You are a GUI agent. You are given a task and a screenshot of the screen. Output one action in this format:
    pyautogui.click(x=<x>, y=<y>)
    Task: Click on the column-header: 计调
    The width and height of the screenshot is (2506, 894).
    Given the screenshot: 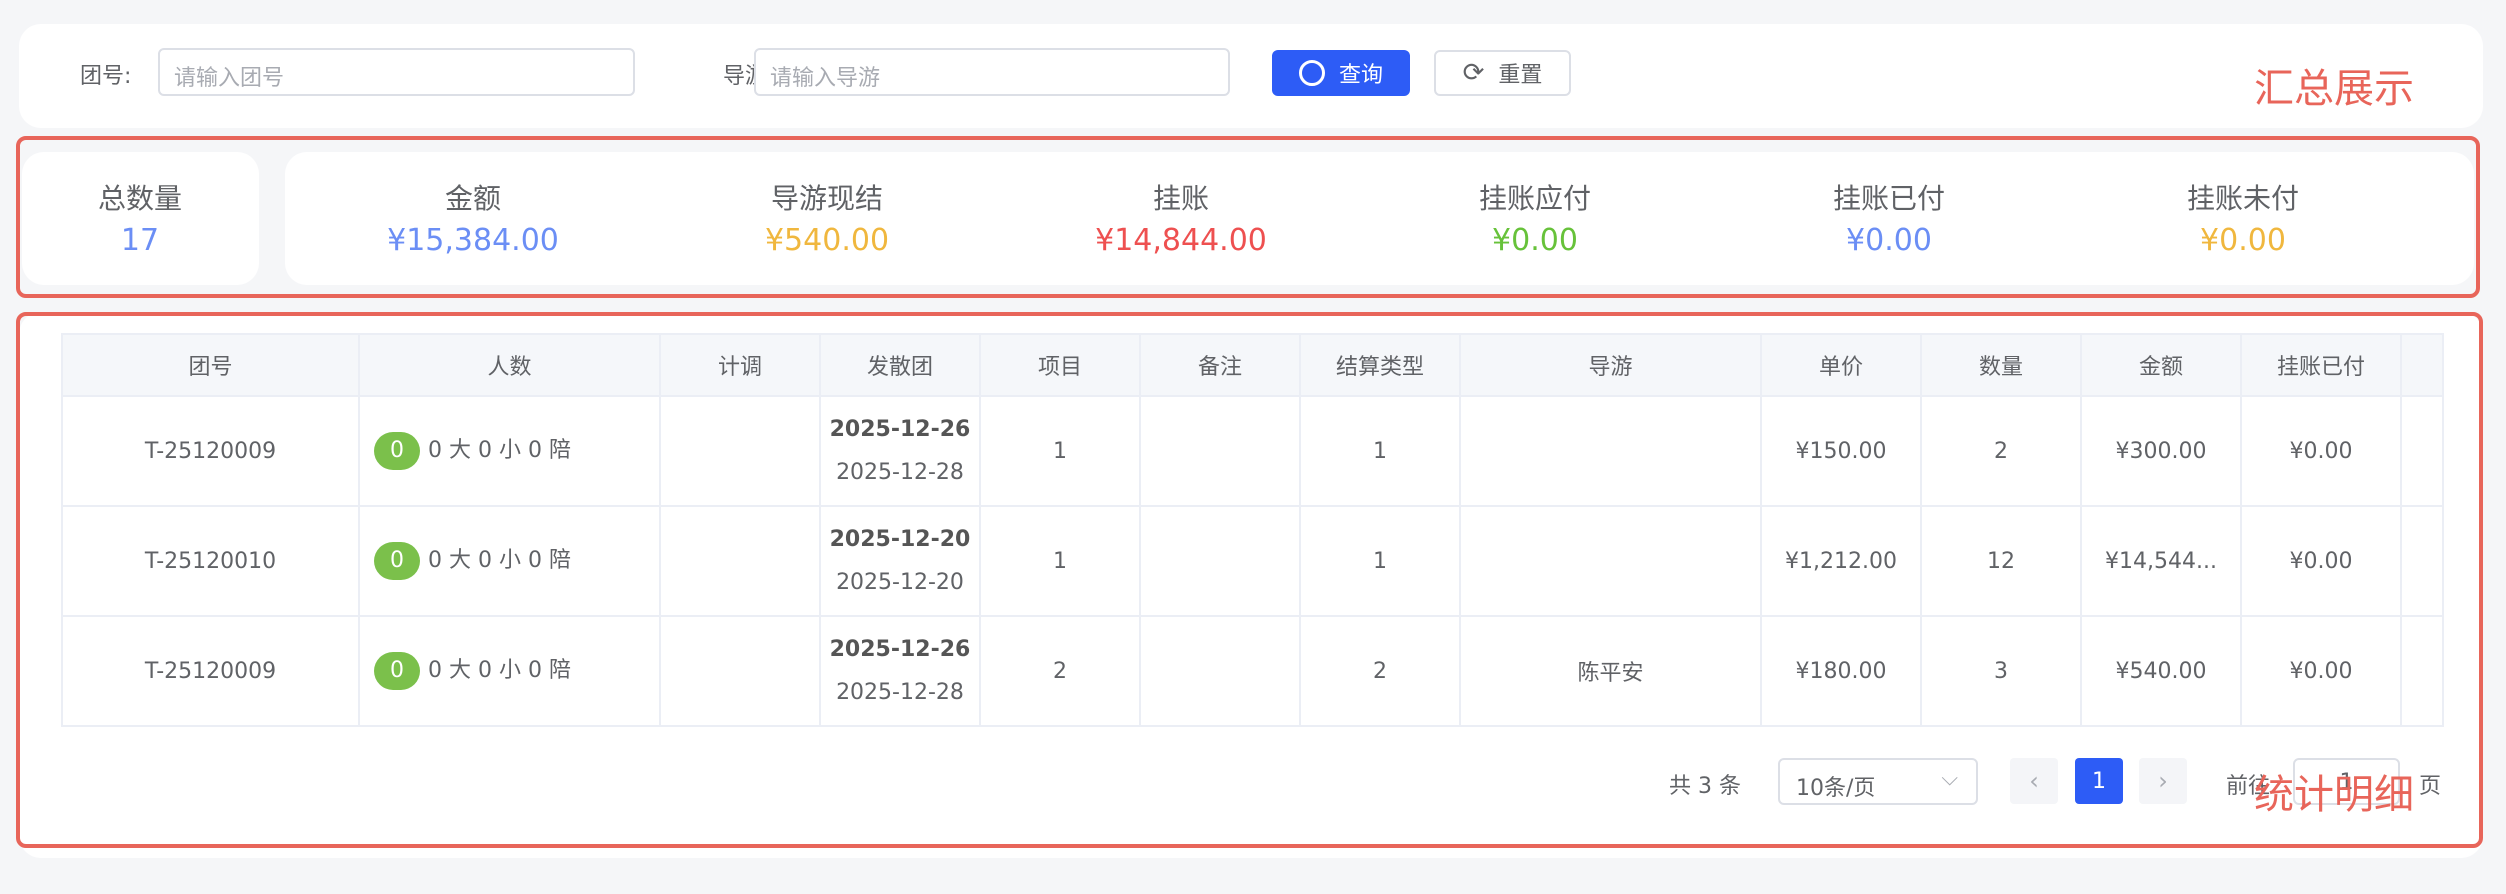 What is the action you would take?
    pyautogui.click(x=740, y=365)
    